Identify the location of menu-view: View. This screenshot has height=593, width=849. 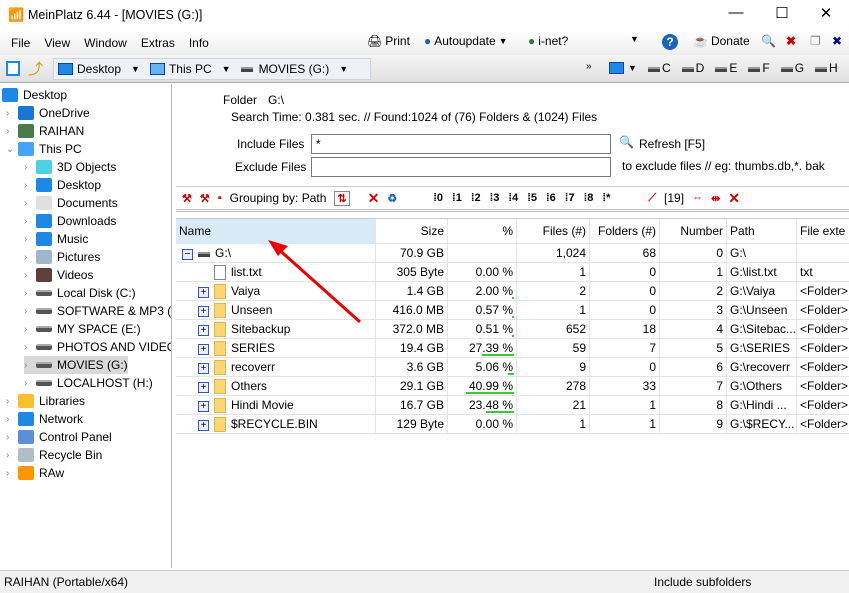
(57, 43).